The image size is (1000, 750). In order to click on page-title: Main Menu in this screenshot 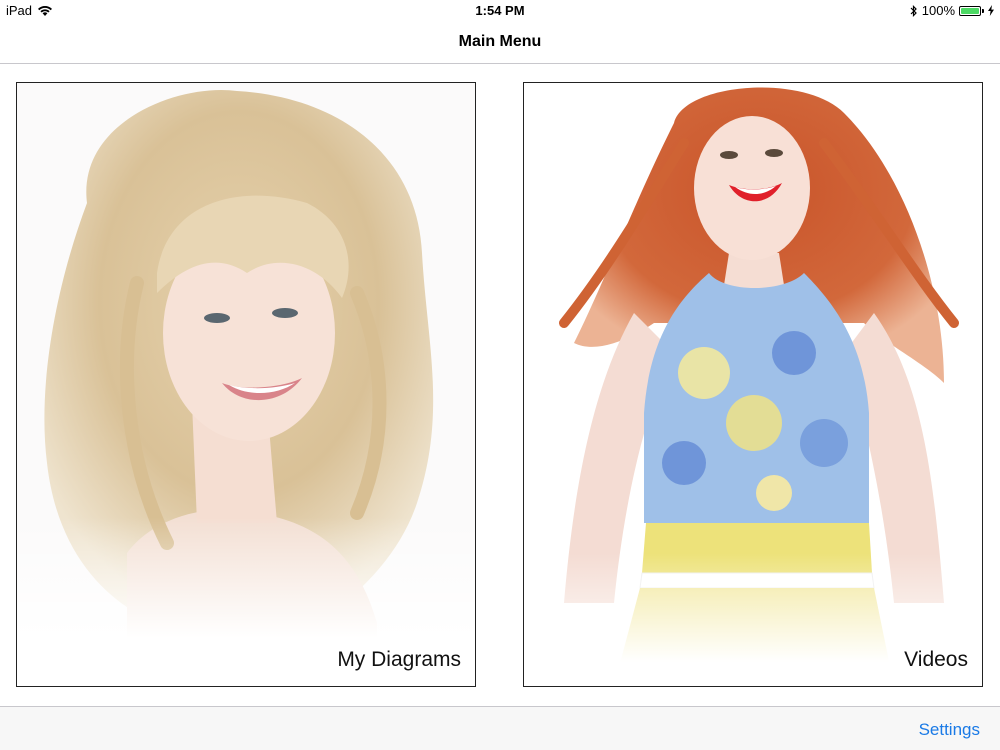, I will do `click(500, 41)`.